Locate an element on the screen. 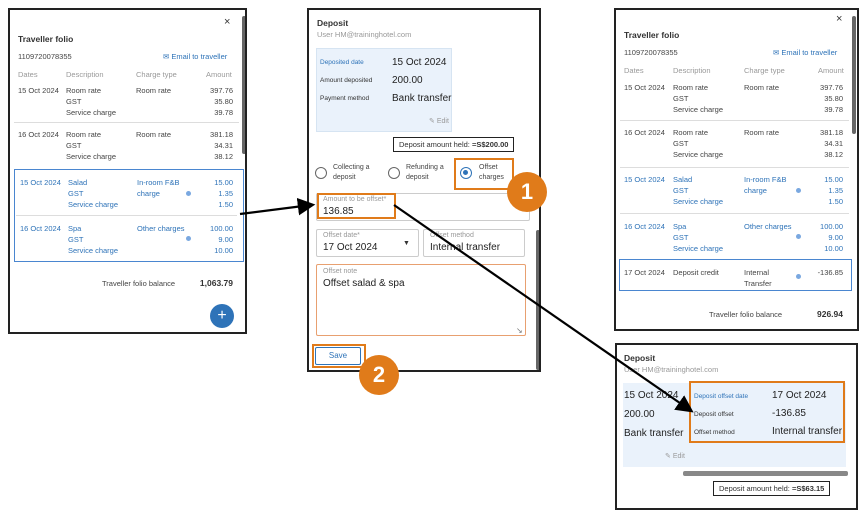 Image resolution: width=868 pixels, height=518 pixels. arrow-folio-to-form is located at coordinates (277, 206).